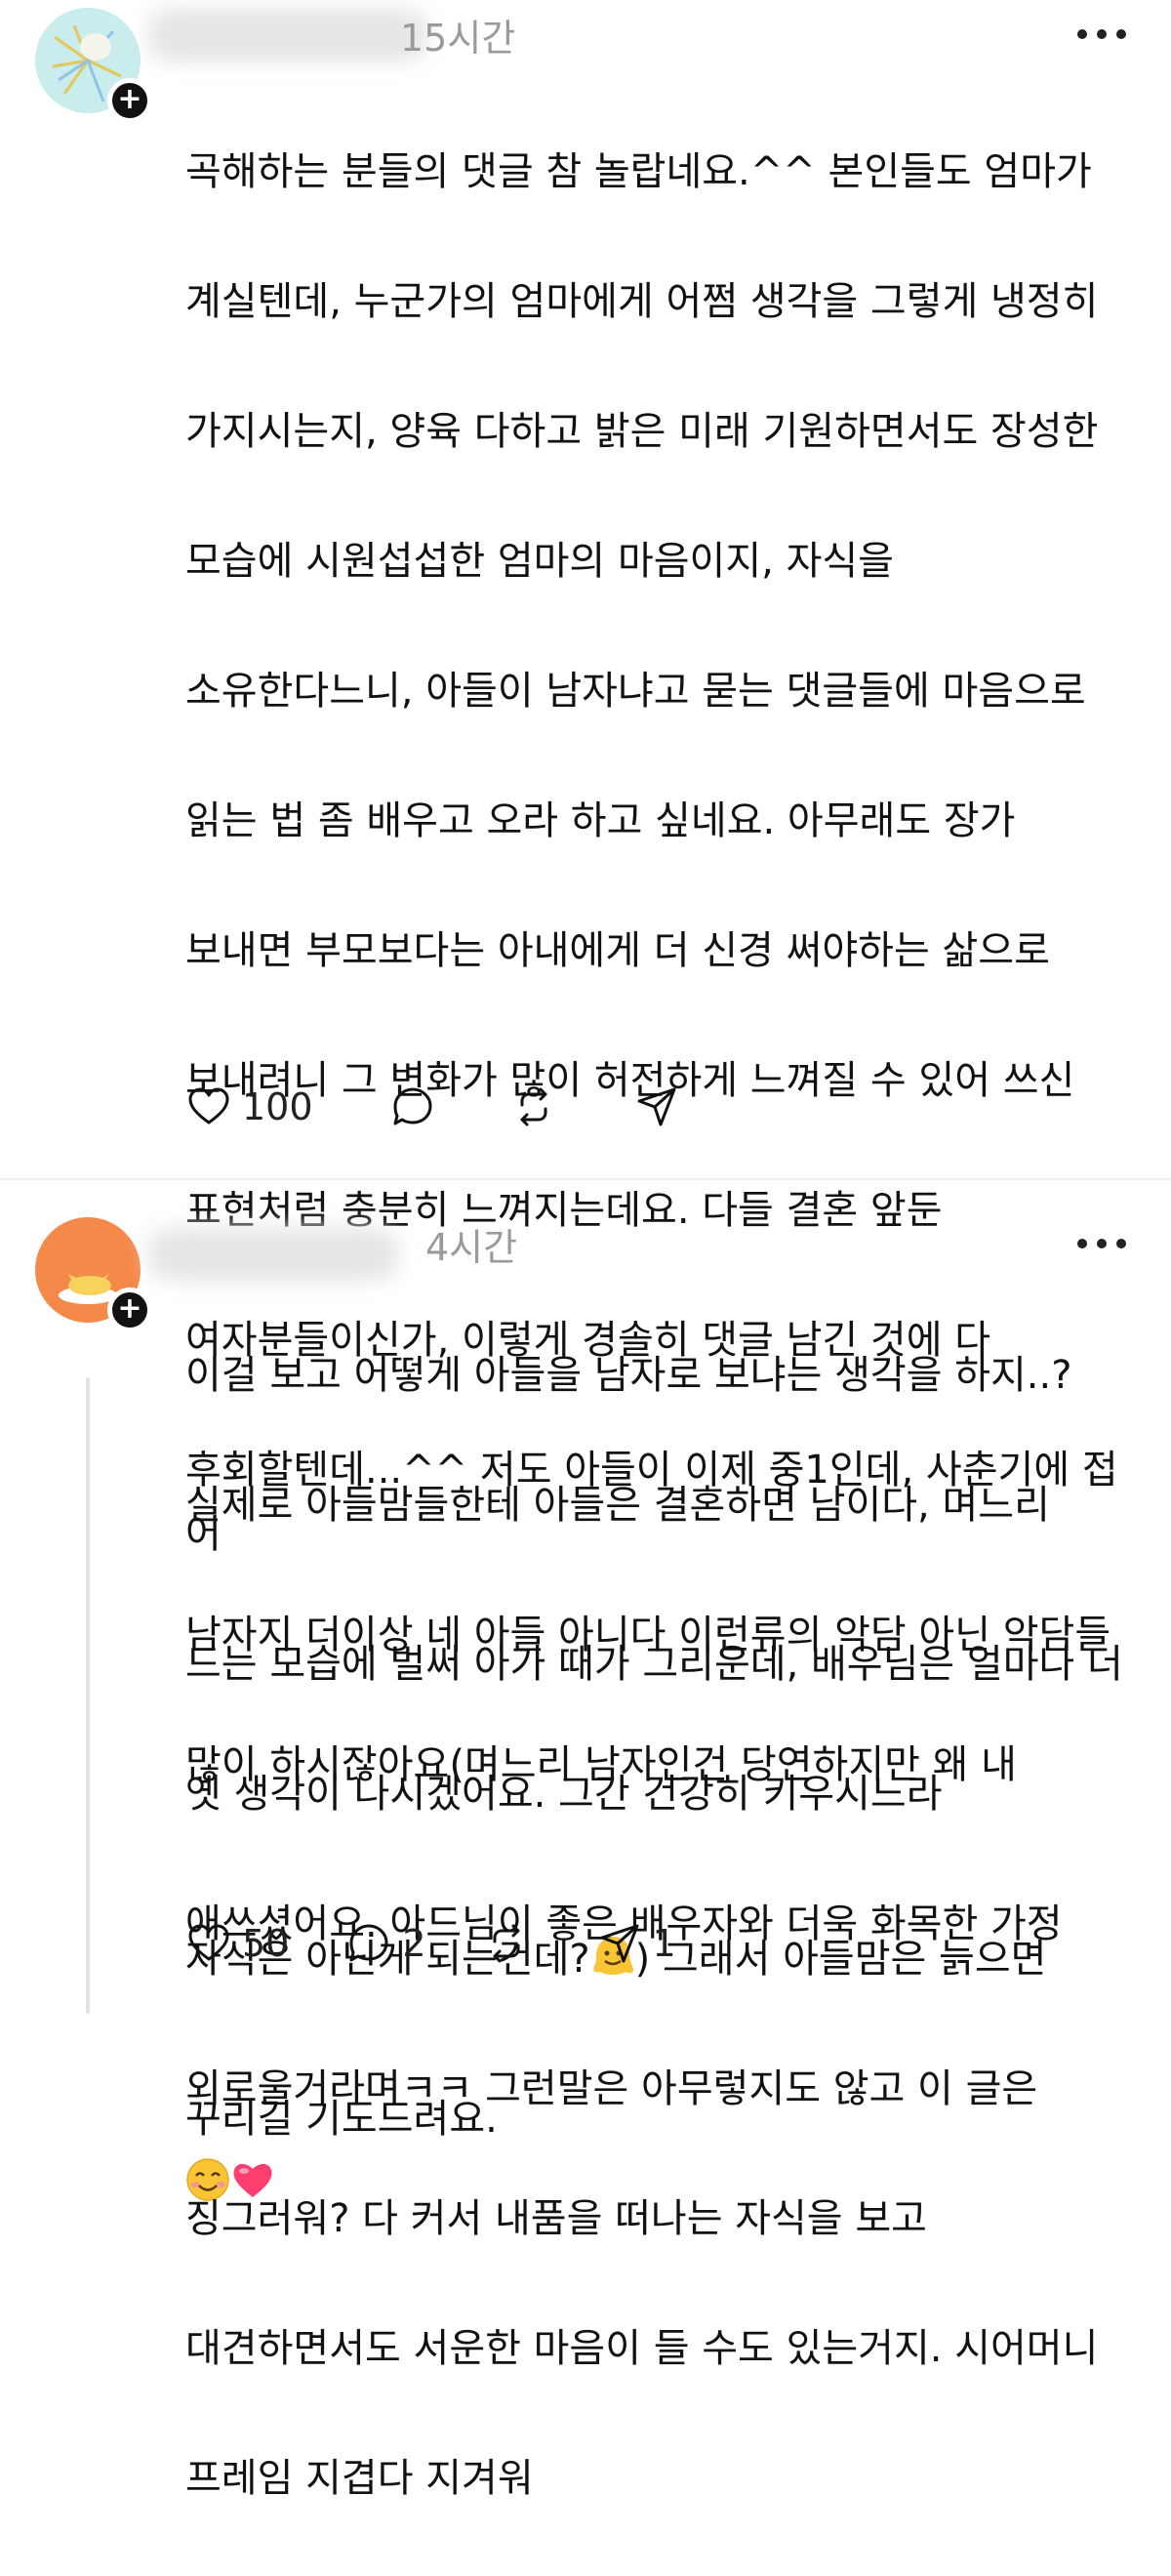  What do you see at coordinates (458, 38) in the screenshot?
I see `post-time: 15시간` at bounding box center [458, 38].